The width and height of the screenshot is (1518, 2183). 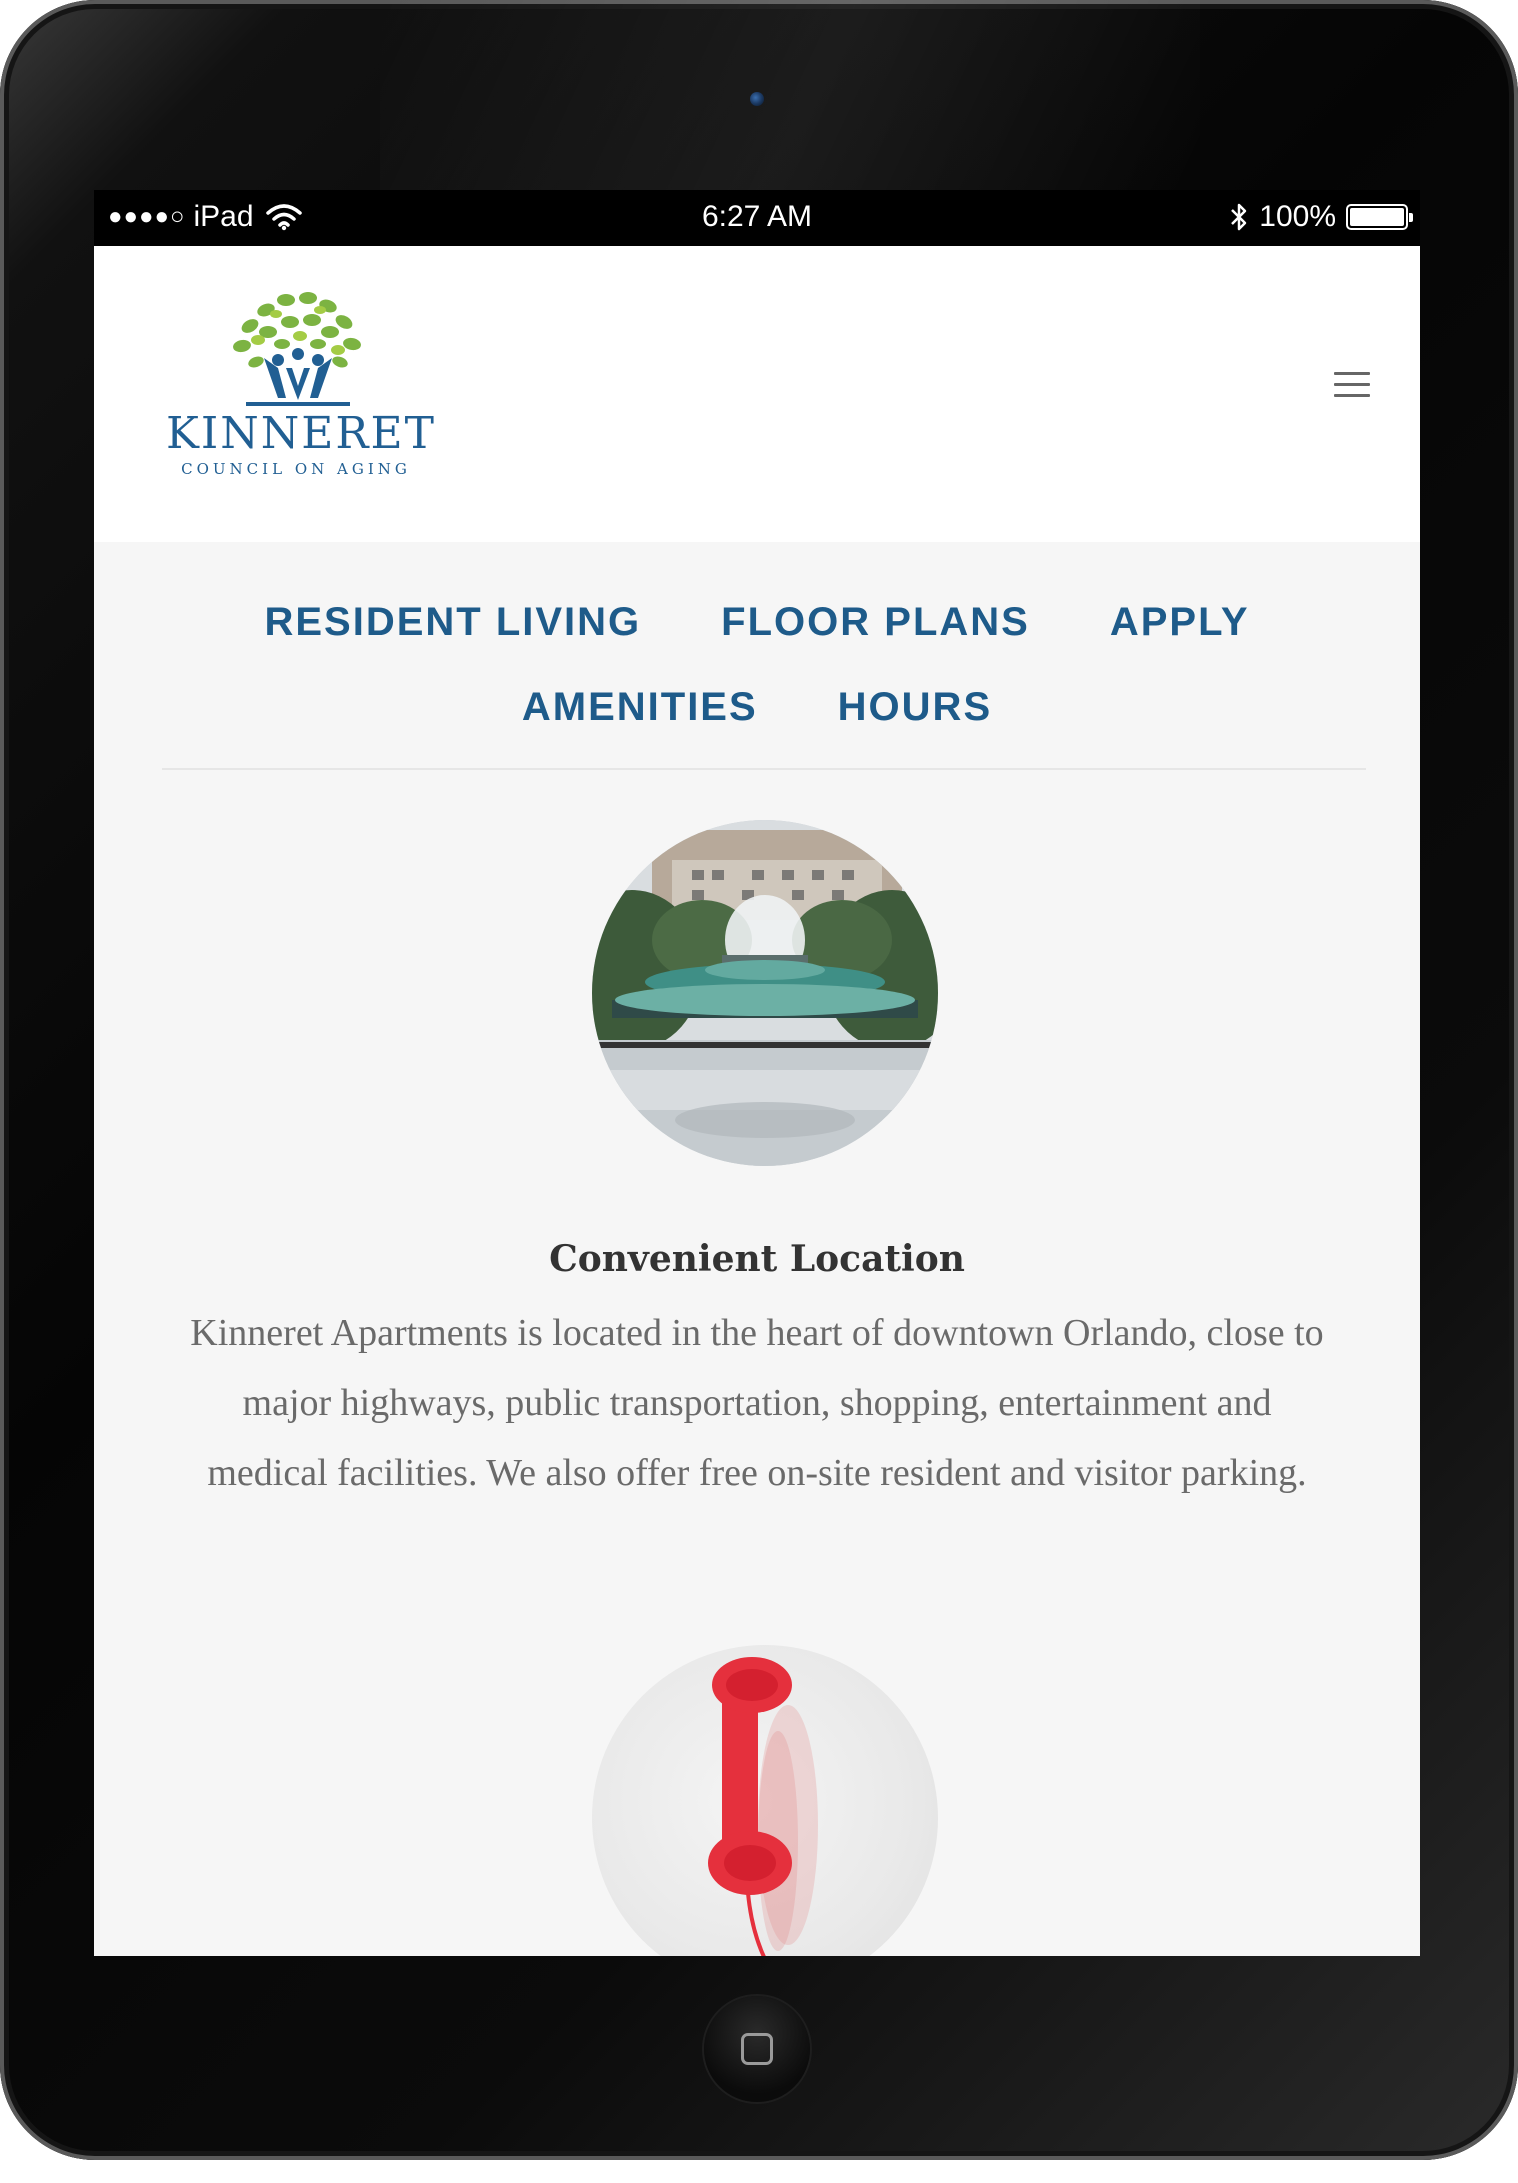 I want to click on home-button, so click(x=757, y=2049).